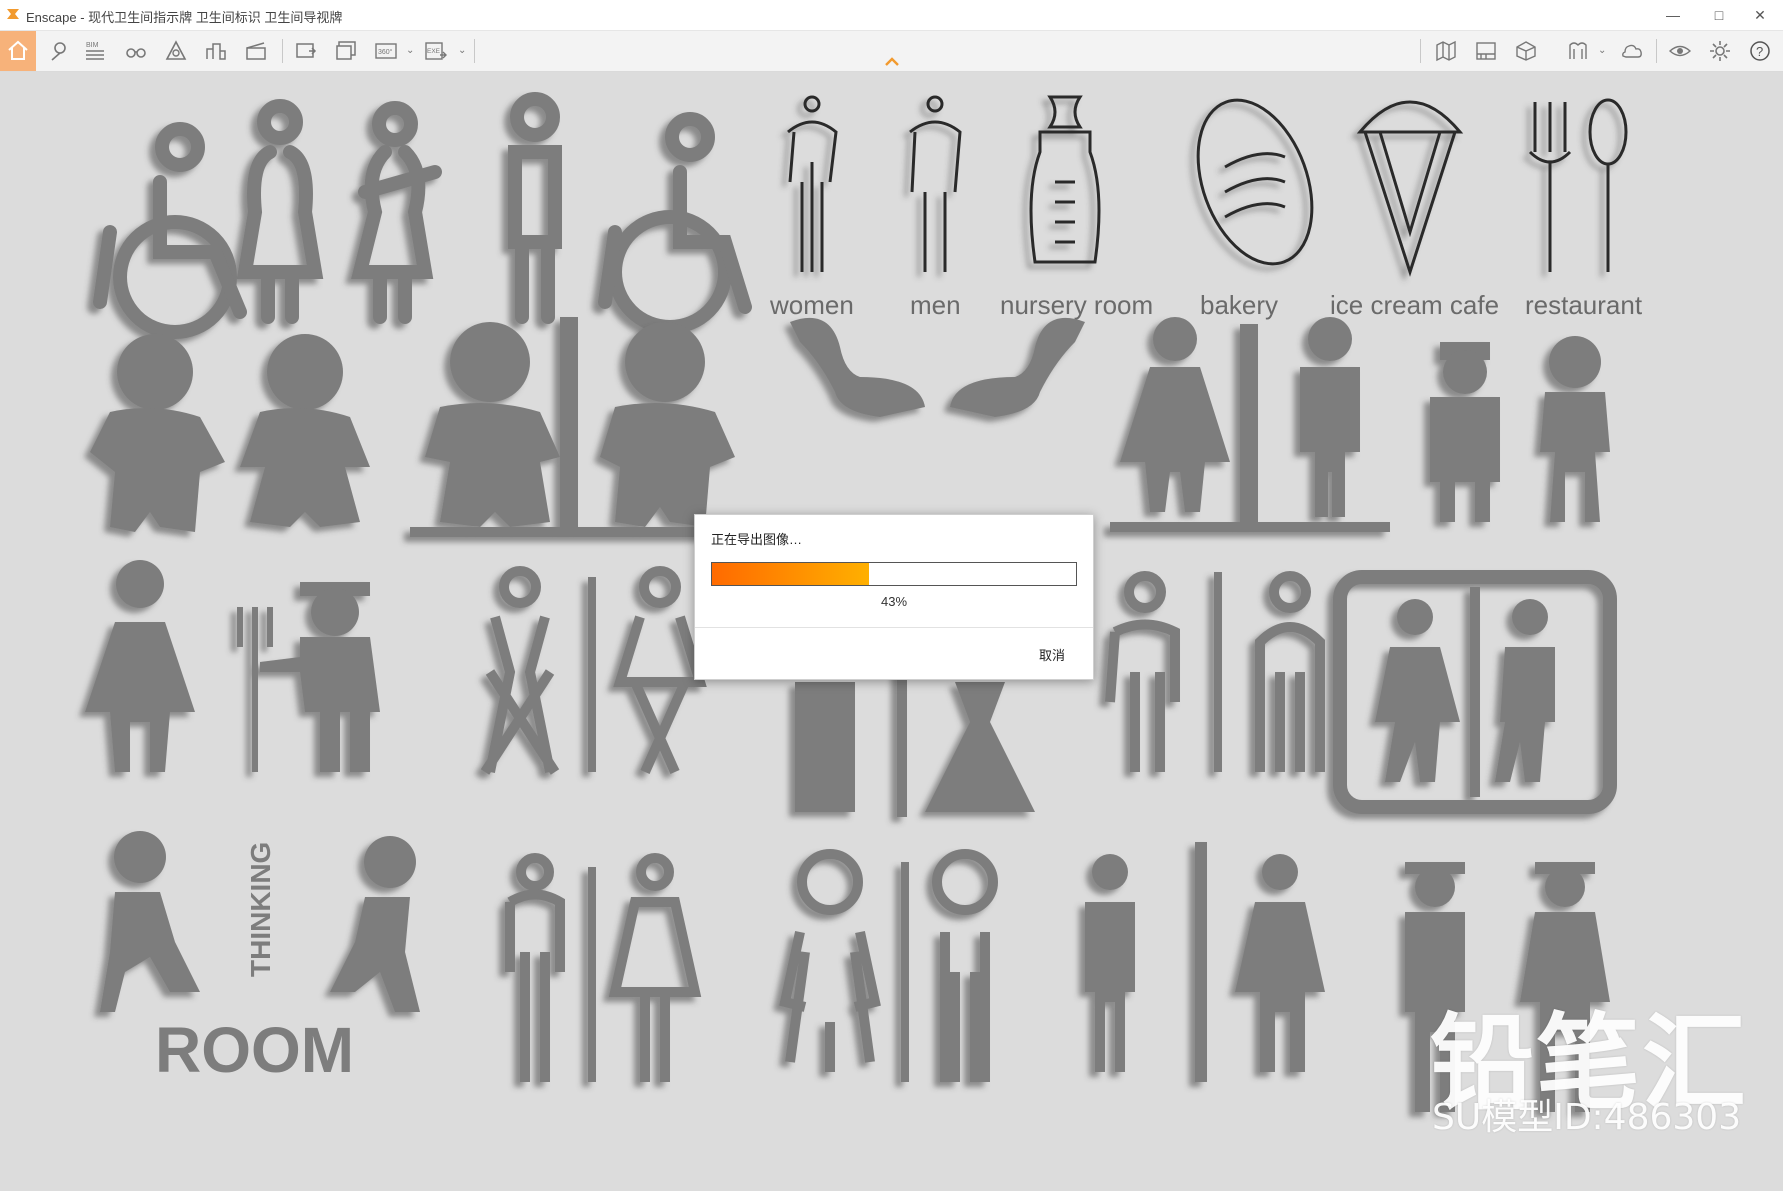 This screenshot has width=1783, height=1191. Describe the element at coordinates (892, 63) in the screenshot. I see `collapse-toolbar-chevron-icon` at that location.